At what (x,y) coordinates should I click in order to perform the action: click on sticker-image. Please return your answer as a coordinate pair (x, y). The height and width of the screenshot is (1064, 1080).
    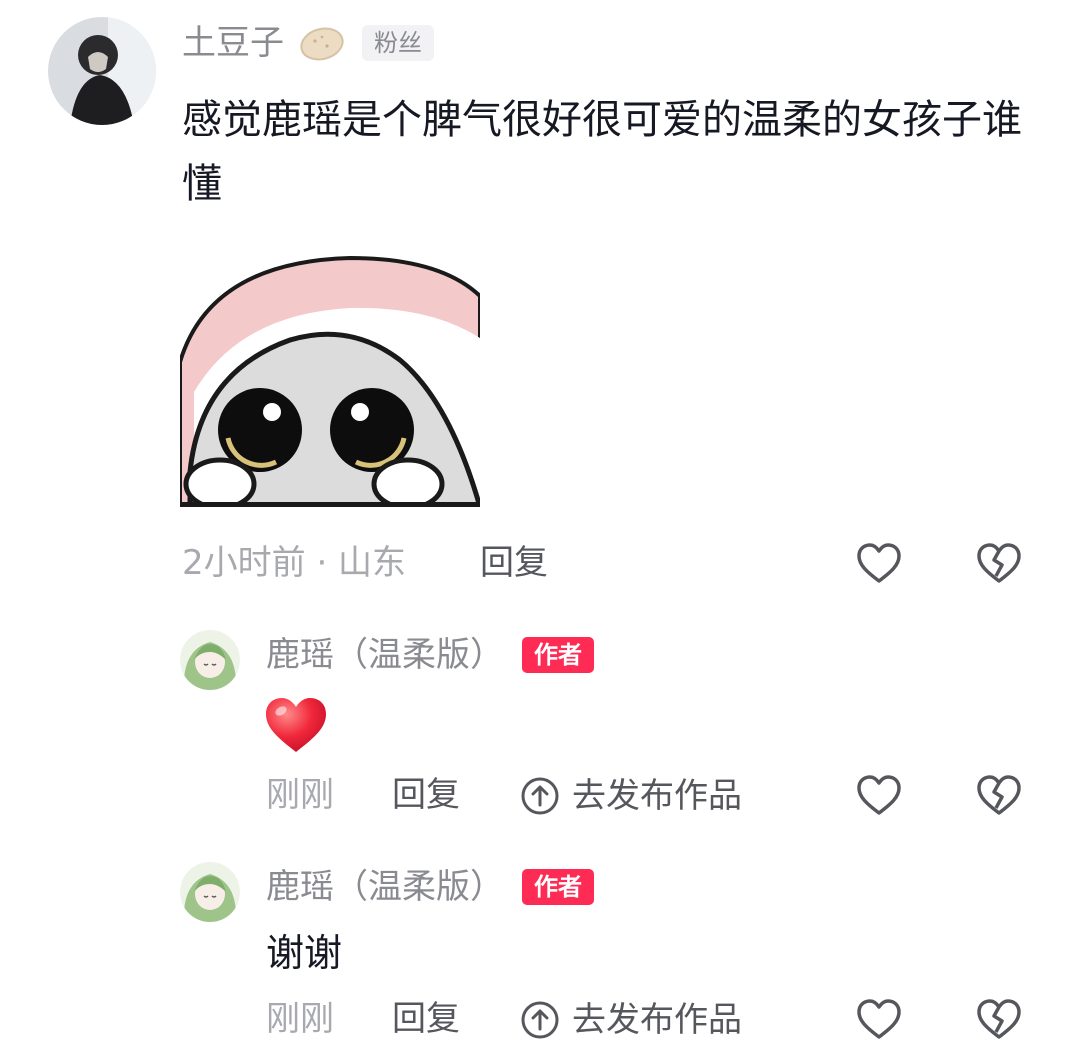
    Looking at the image, I should click on (331, 366).